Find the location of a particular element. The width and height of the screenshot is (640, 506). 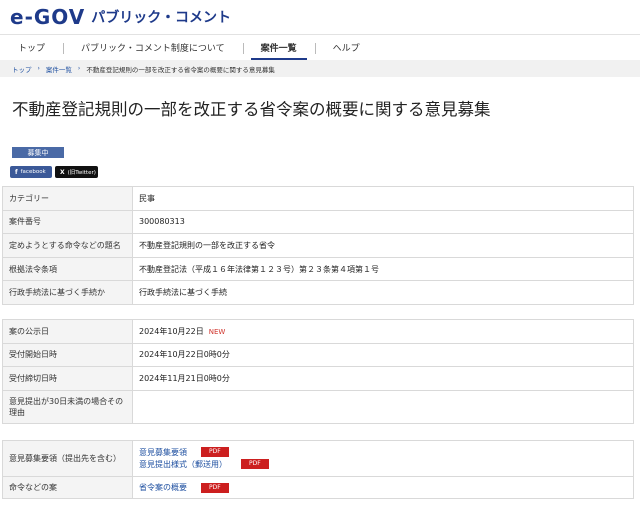

table-row: 根拠法令条項 不動産登記法（平成１６年法律第１２３号）第２３条第４項第１号 is located at coordinates (318, 269).